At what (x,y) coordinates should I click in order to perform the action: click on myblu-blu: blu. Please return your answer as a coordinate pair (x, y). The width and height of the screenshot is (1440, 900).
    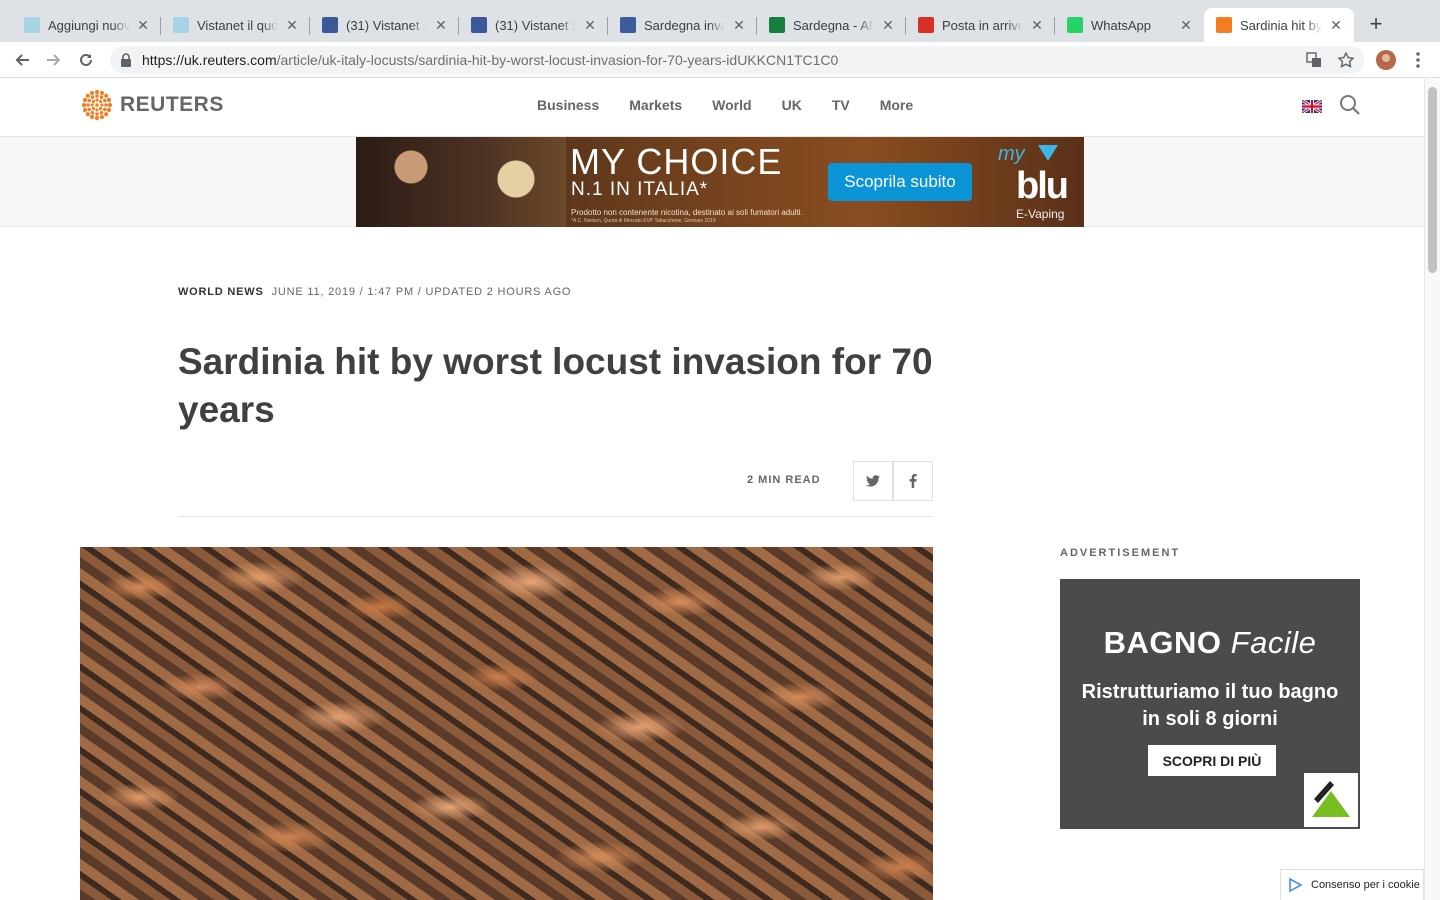
    Looking at the image, I should click on (1042, 186).